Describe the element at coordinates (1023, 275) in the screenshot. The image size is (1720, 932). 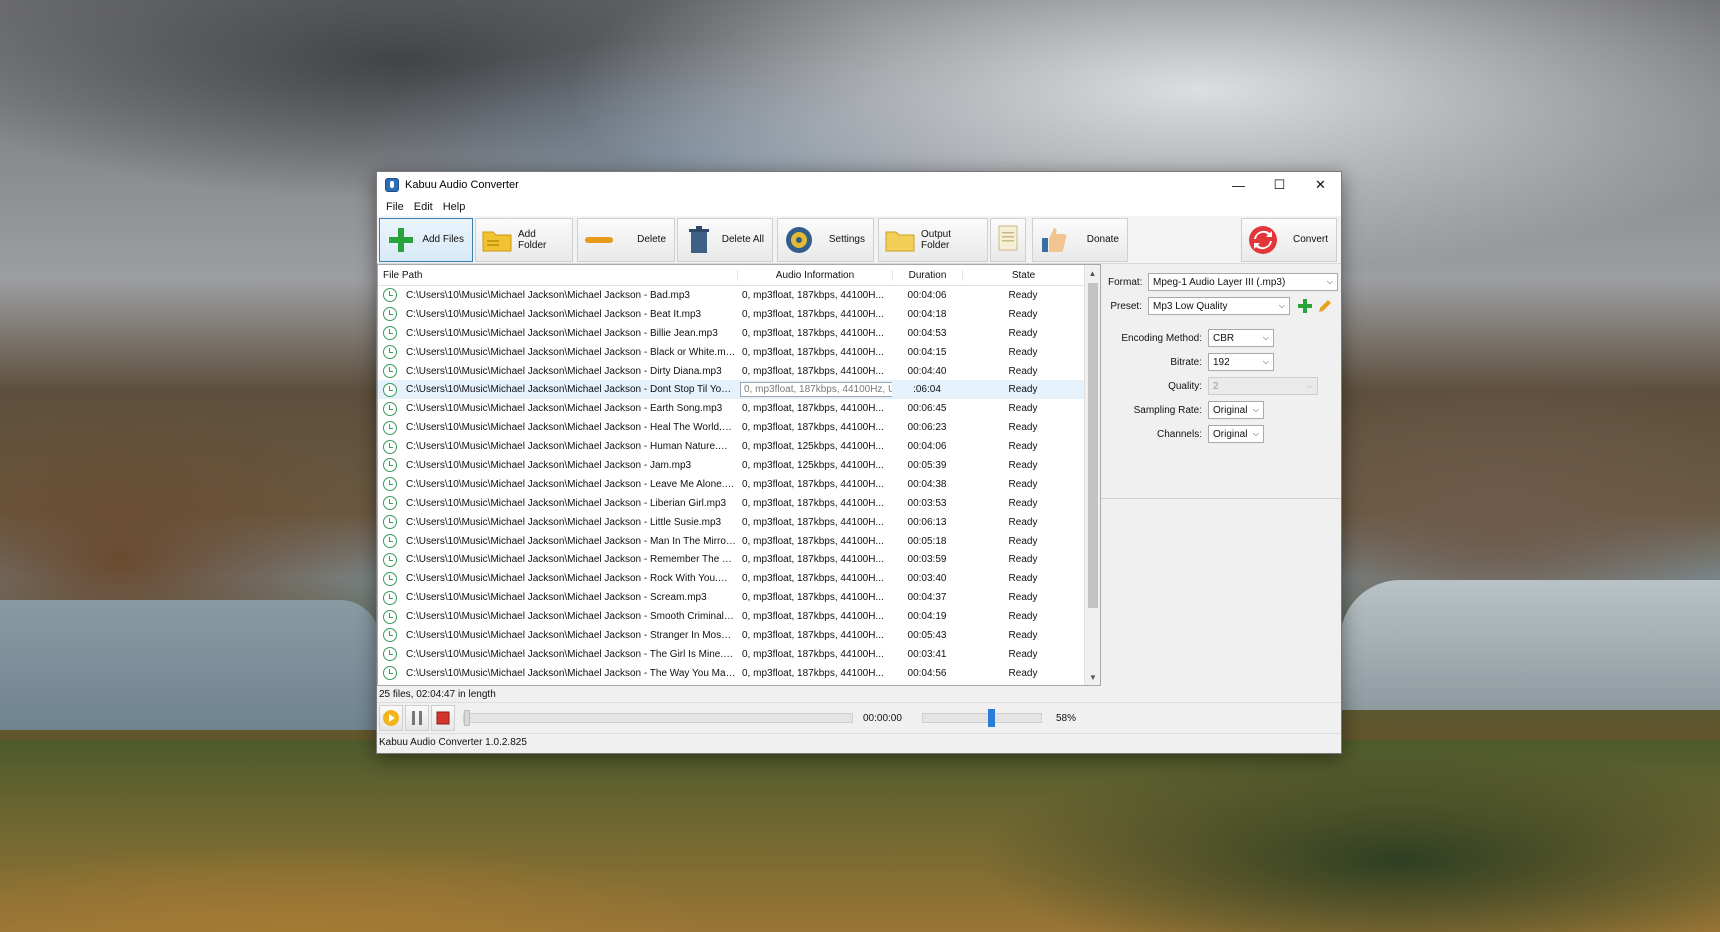
I see `header-state: State` at that location.